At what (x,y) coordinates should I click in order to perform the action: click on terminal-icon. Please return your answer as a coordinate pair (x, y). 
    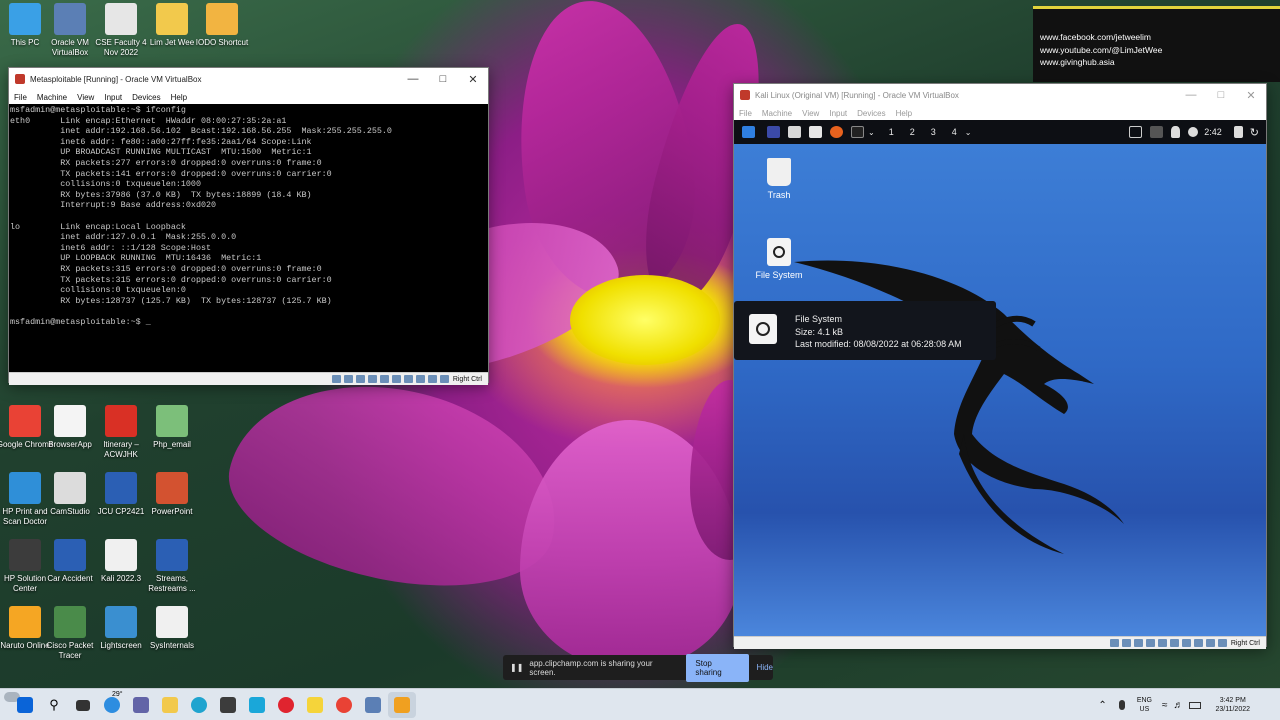
    Looking at the image, I should click on (857, 132).